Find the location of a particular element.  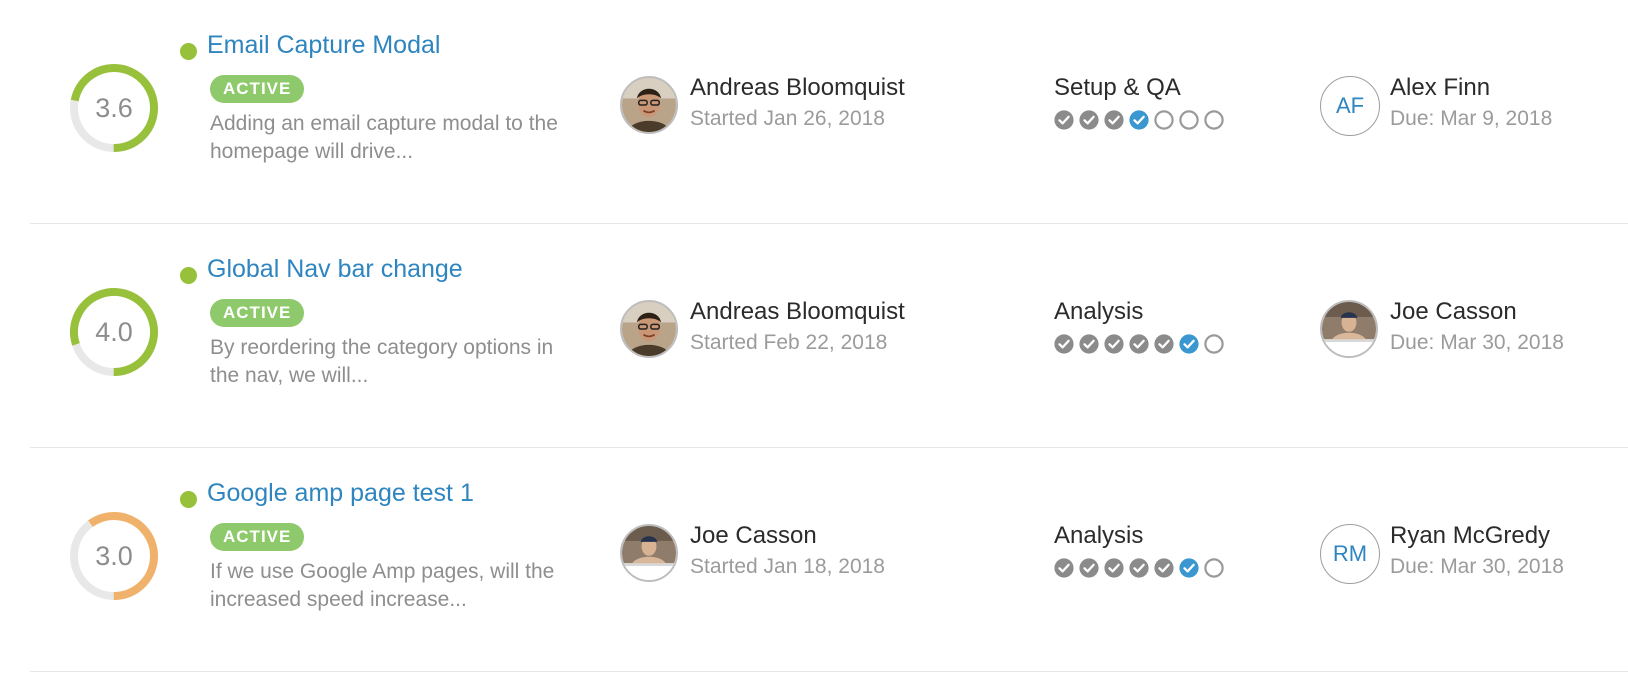

score-ring: 3.6 is located at coordinates (114, 108).